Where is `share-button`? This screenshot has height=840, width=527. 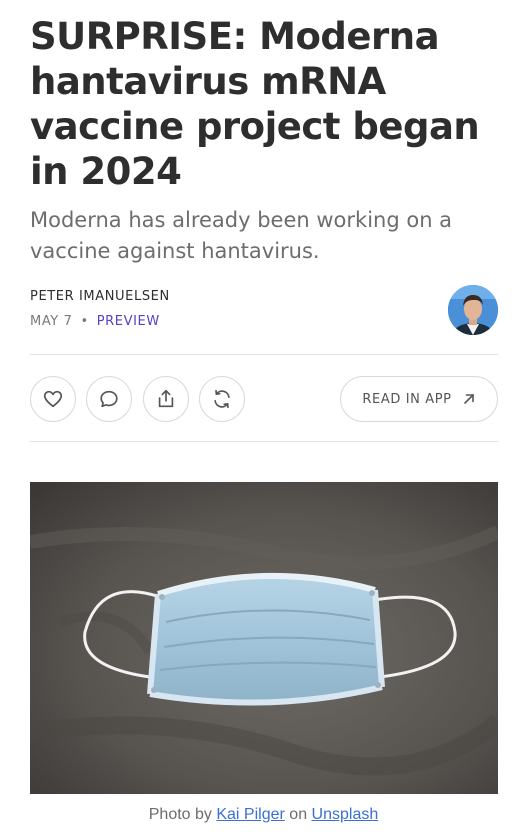
share-button is located at coordinates (166, 399).